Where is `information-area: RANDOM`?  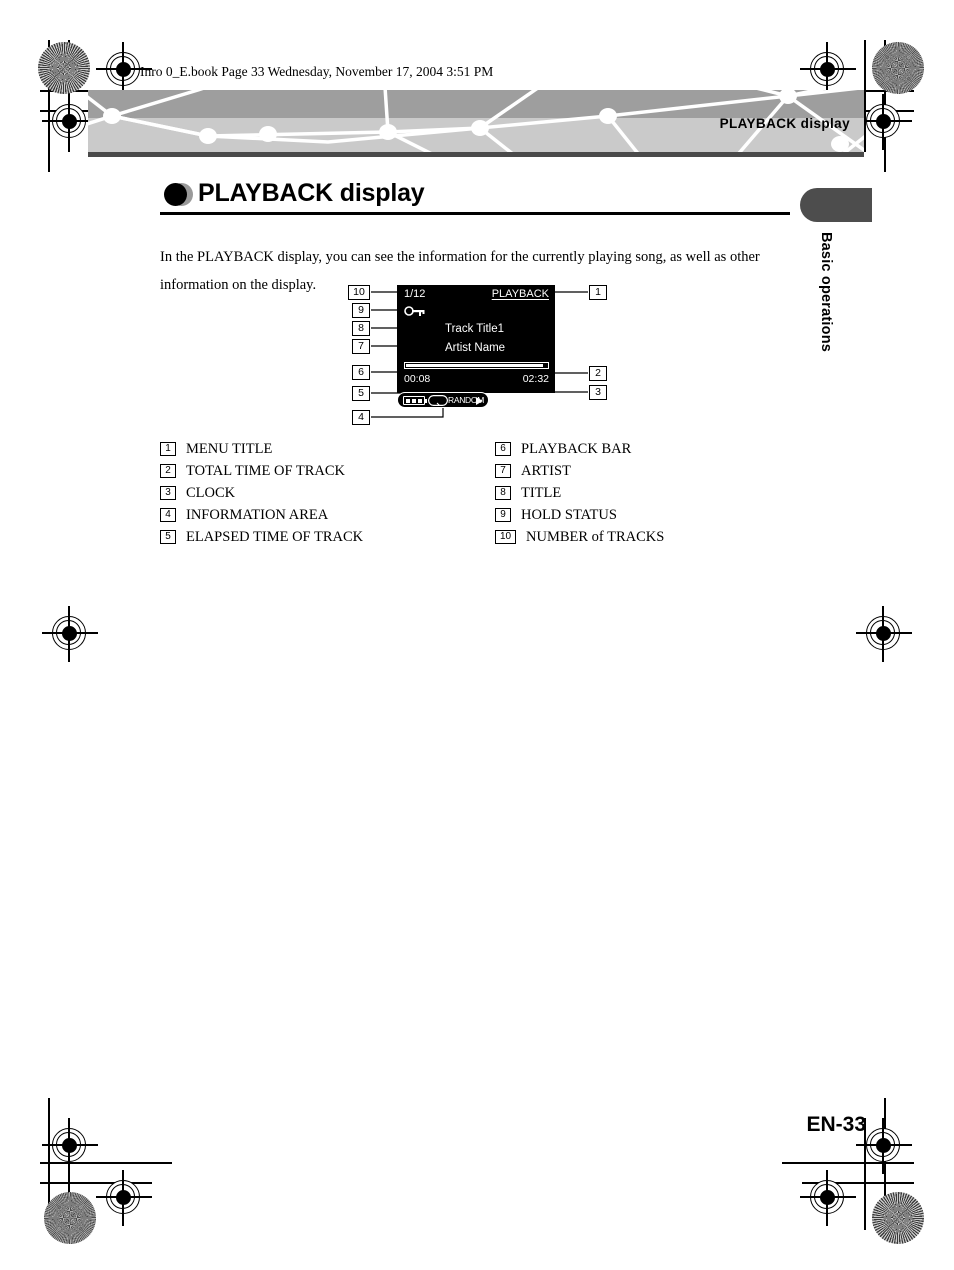 information-area: RANDOM is located at coordinates (443, 400).